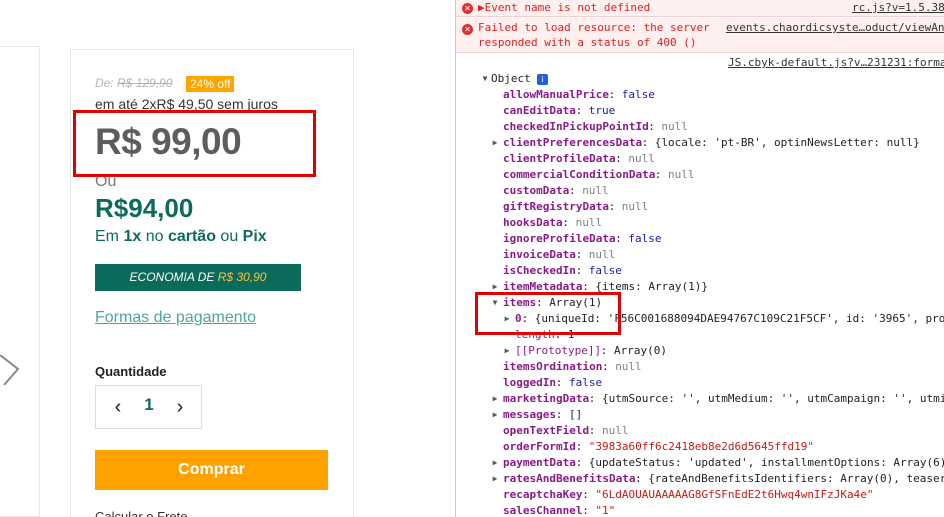 The image size is (944, 517). I want to click on shipping-calc-label: Calcular o Frete, so click(141, 513).